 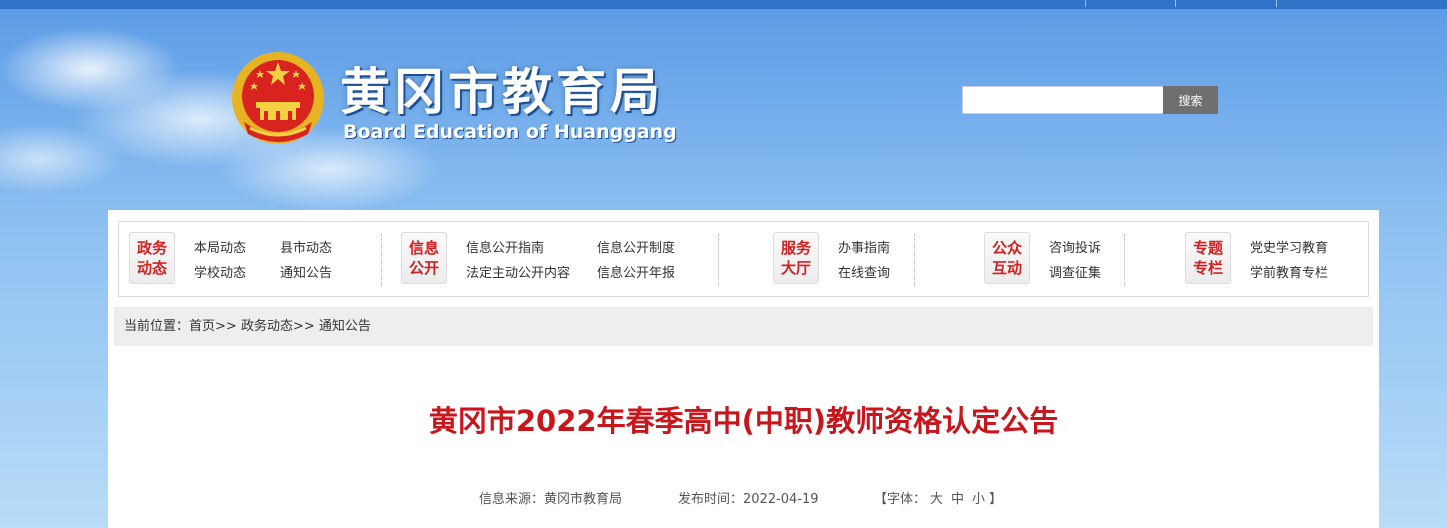 I want to click on nav-badge-special-topics: 专题 专栏, so click(x=1208, y=258).